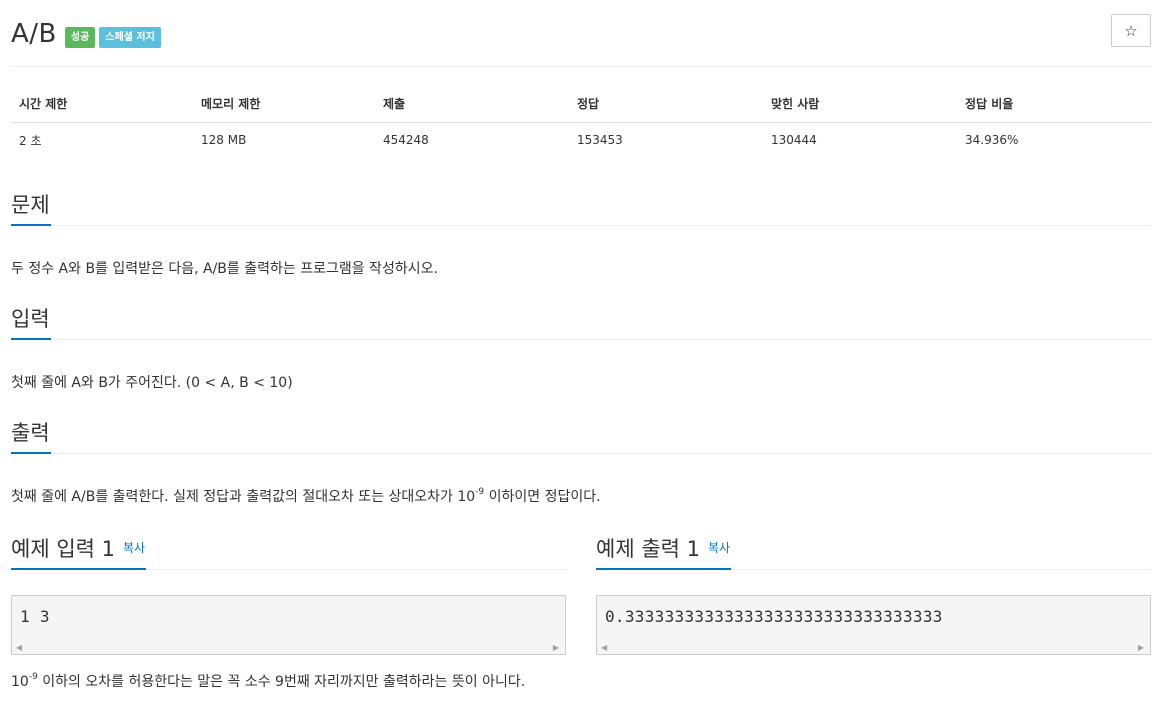 Image resolution: width=1173 pixels, height=703 pixels. What do you see at coordinates (288, 552) in the screenshot?
I see `sample-input-headline: 예제 입력 1 복사` at bounding box center [288, 552].